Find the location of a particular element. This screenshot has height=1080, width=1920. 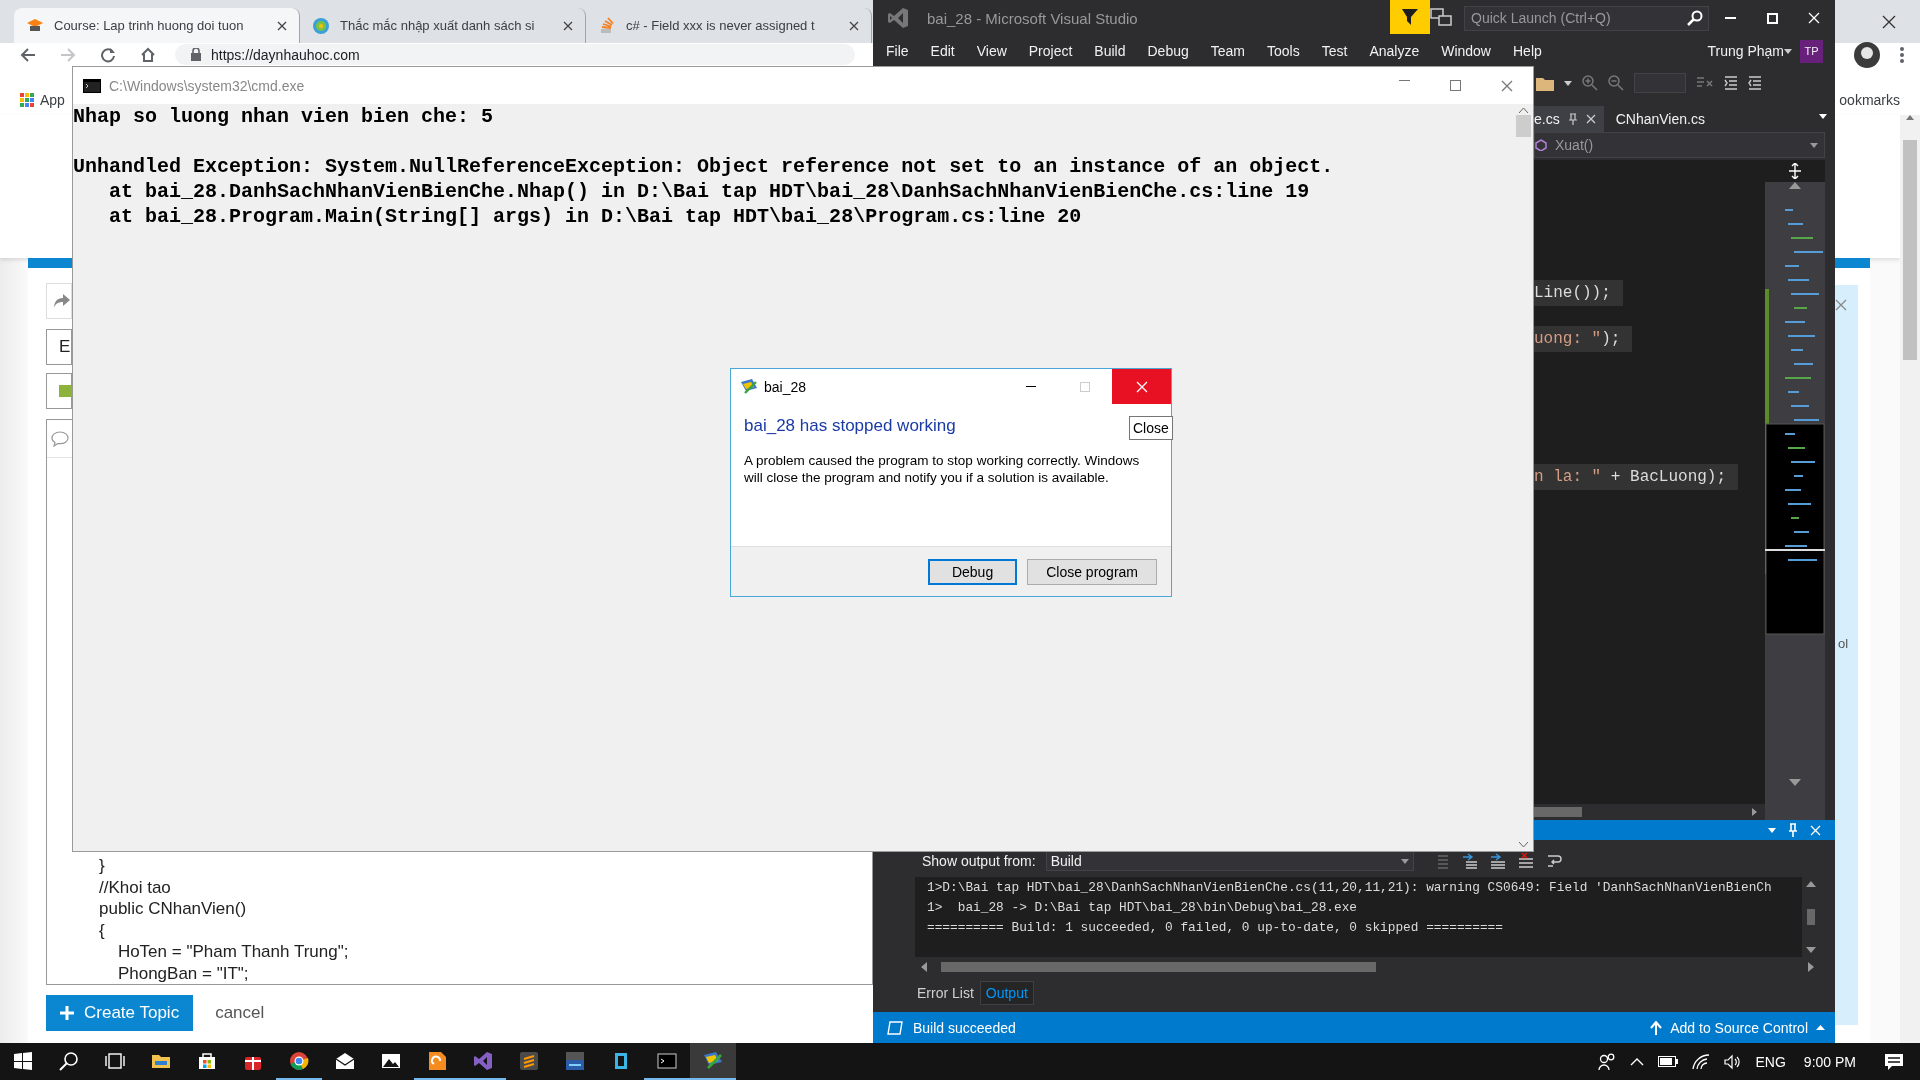

ide-app-icon is located at coordinates (575, 1060).